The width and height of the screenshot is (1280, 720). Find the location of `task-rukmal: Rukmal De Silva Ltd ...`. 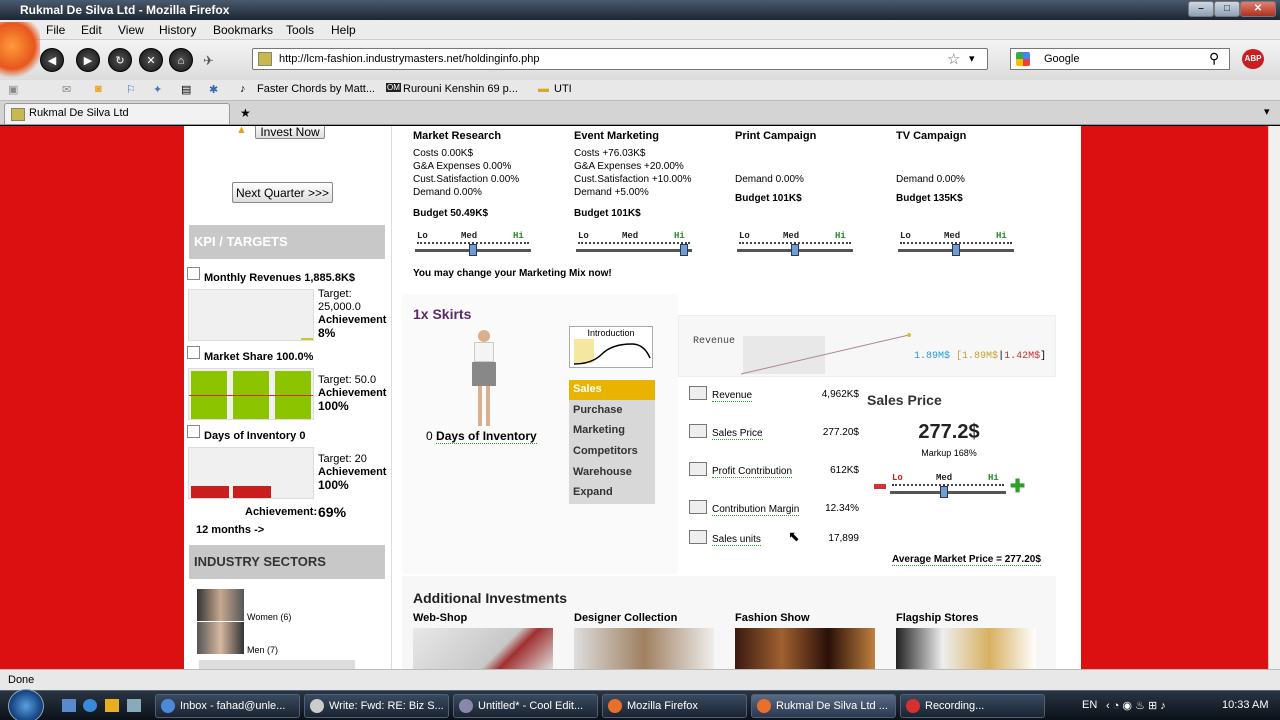

task-rukmal: Rukmal De Silva Ltd ... is located at coordinates (823, 706).